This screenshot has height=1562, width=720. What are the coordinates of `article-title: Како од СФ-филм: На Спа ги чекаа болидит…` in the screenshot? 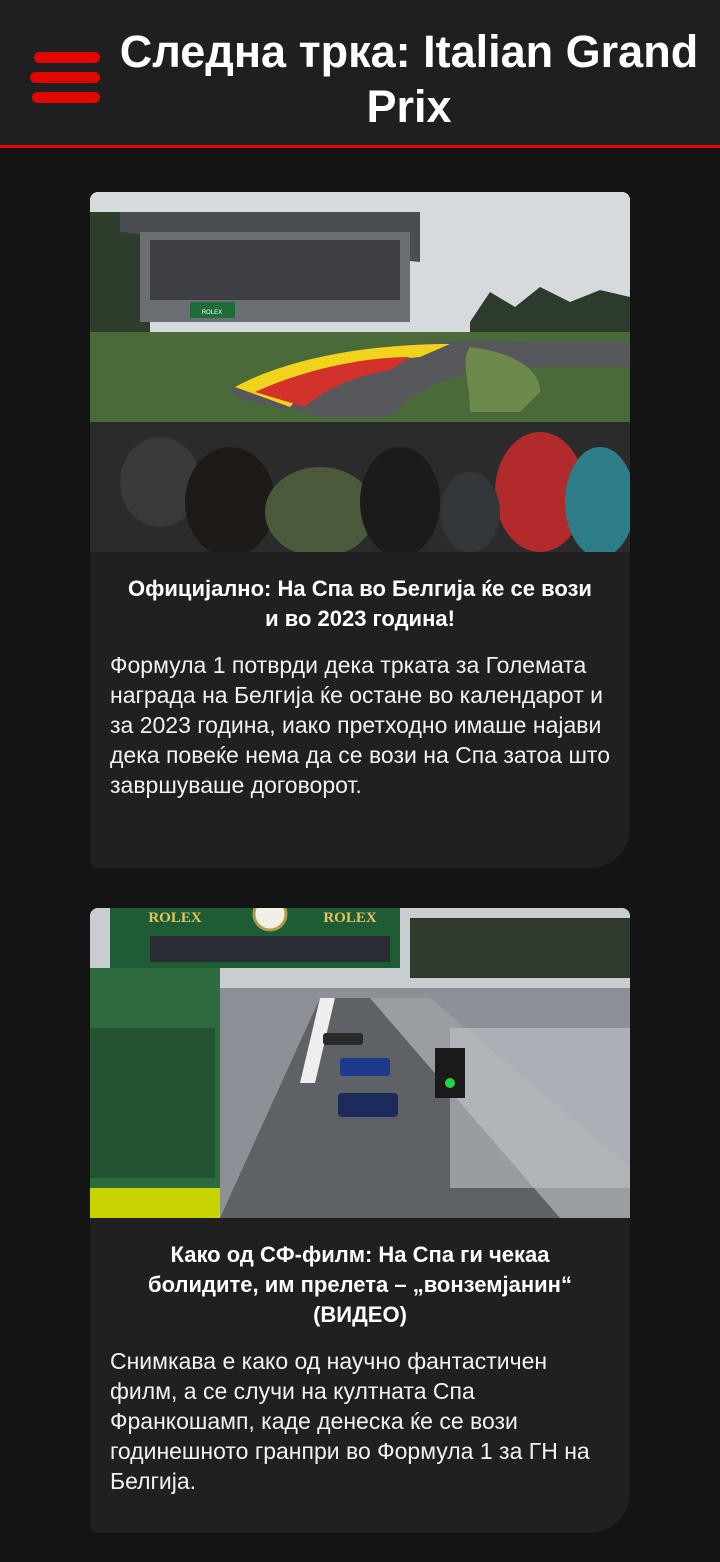 It's located at (360, 1285).